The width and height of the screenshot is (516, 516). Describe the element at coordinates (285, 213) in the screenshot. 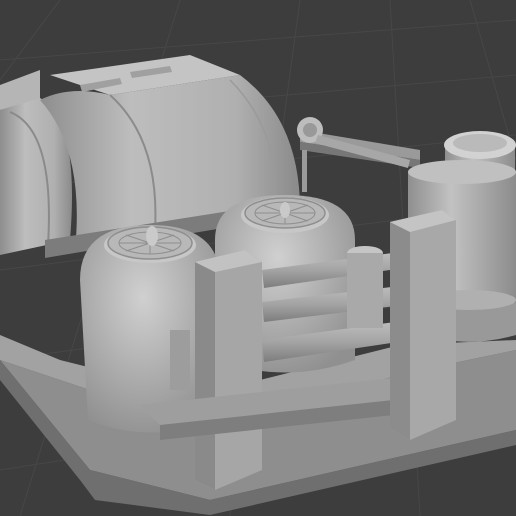

I see `fan-right` at that location.